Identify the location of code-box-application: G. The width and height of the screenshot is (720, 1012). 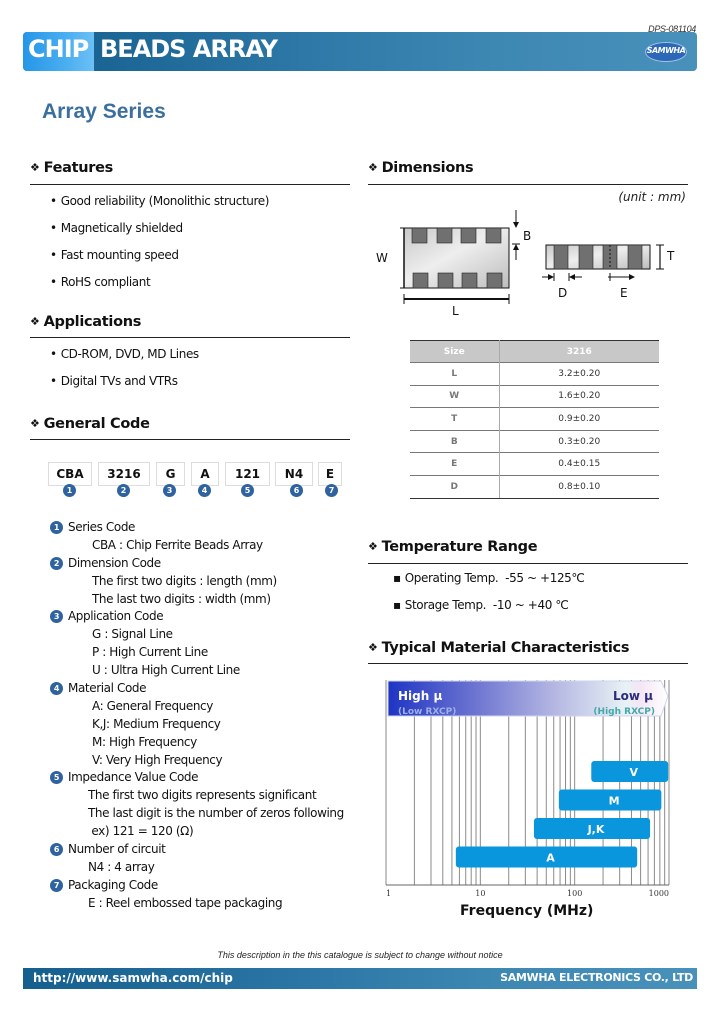
(170, 474).